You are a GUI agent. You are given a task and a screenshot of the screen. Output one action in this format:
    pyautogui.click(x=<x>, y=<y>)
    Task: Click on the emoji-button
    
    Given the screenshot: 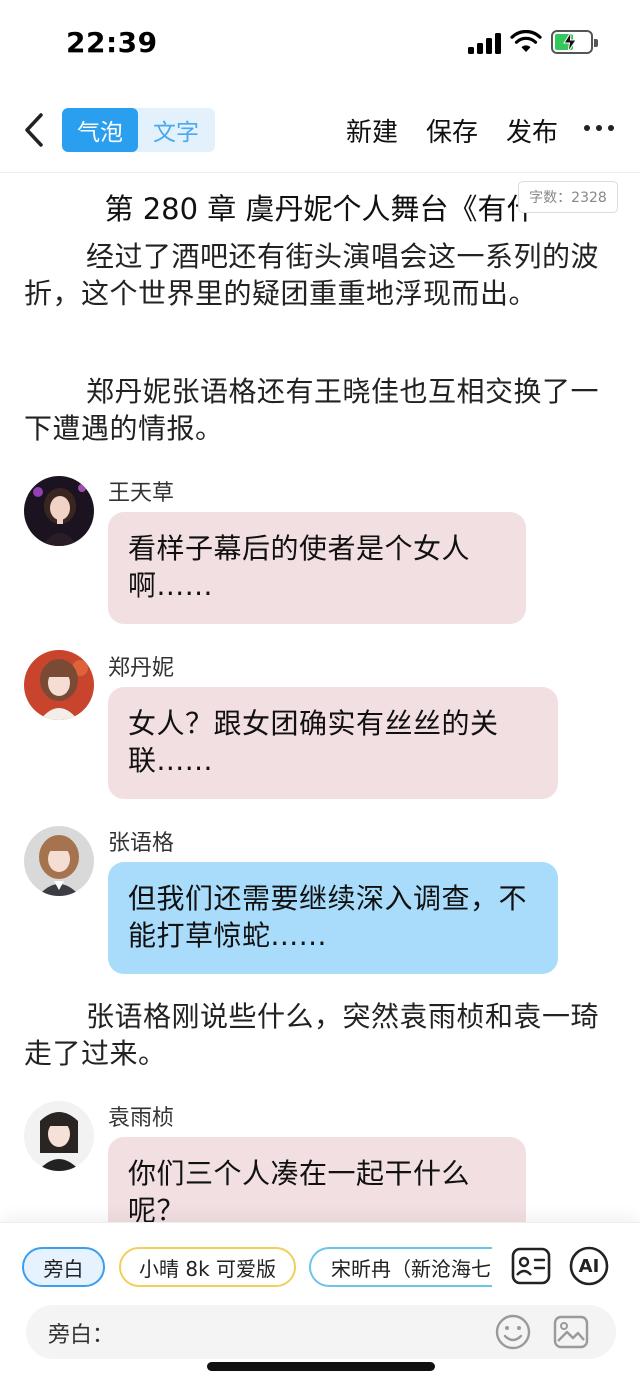 What is the action you would take?
    pyautogui.click(x=513, y=1332)
    